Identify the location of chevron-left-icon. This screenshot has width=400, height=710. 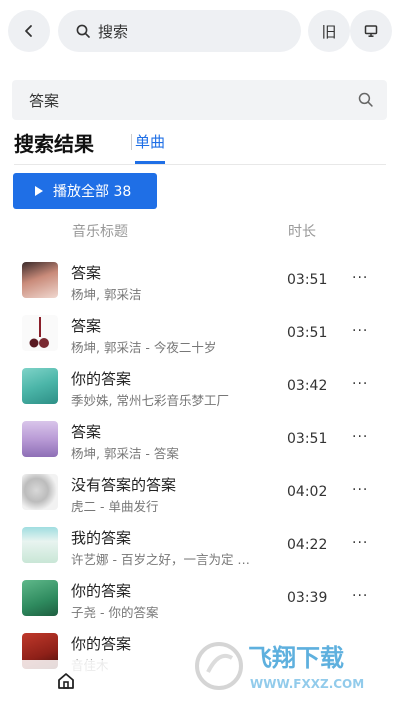
(28, 31).